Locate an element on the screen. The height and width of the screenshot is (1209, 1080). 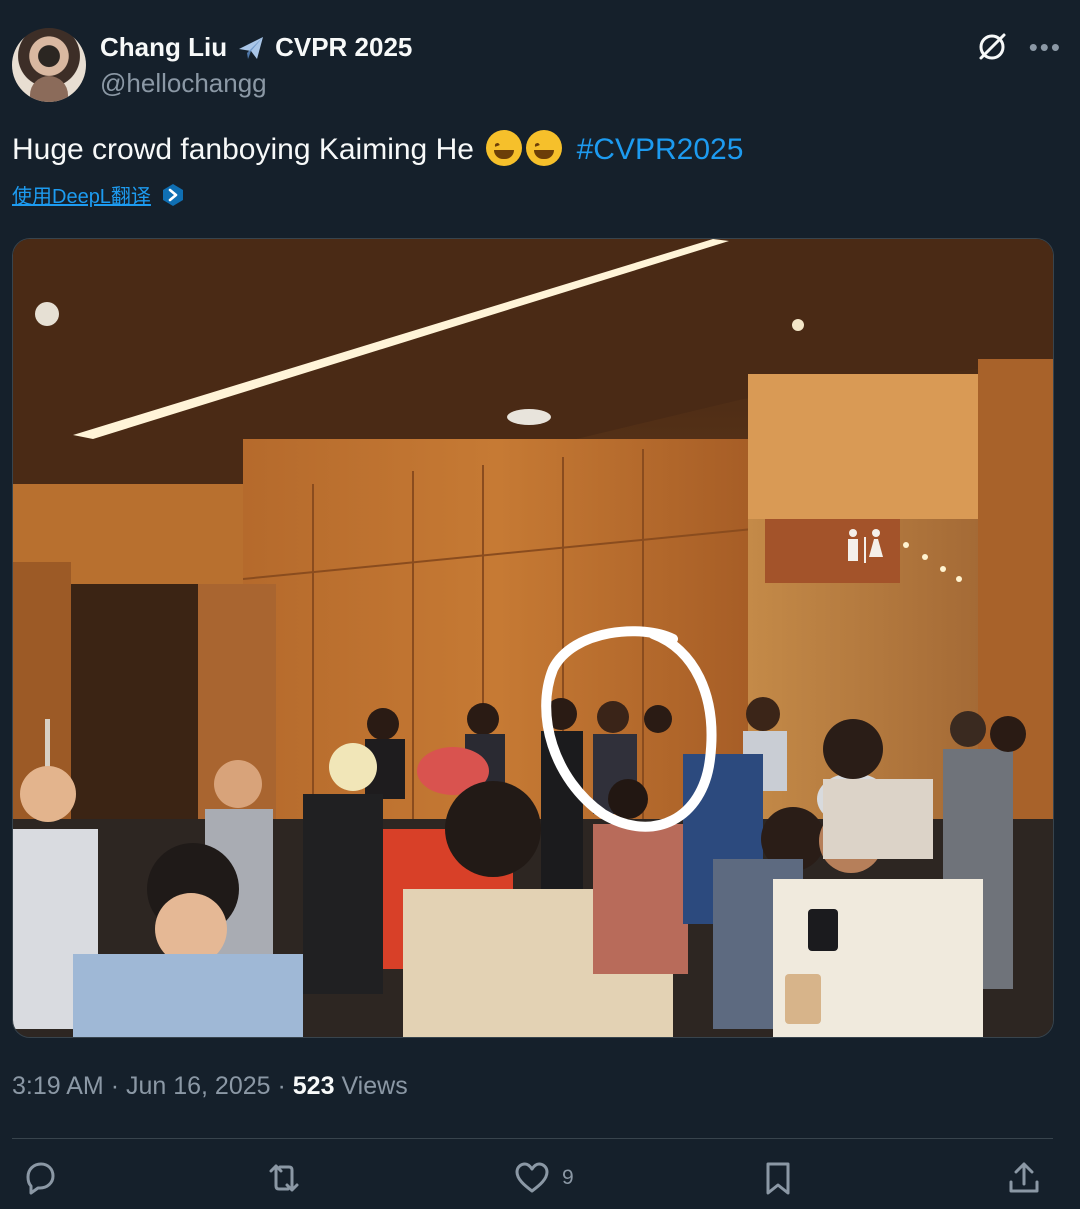
grok-icon is located at coordinates (992, 47).